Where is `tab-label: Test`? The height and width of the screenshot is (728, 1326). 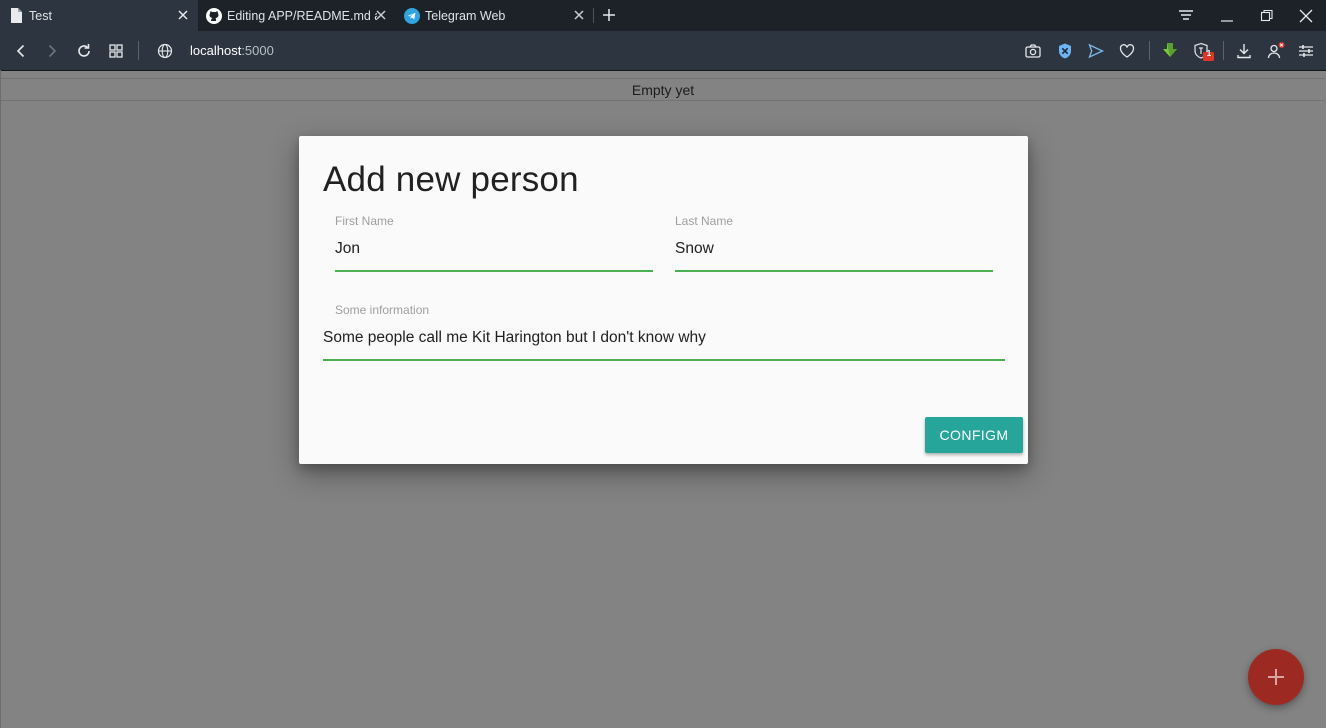
tab-label: Test is located at coordinates (40, 15).